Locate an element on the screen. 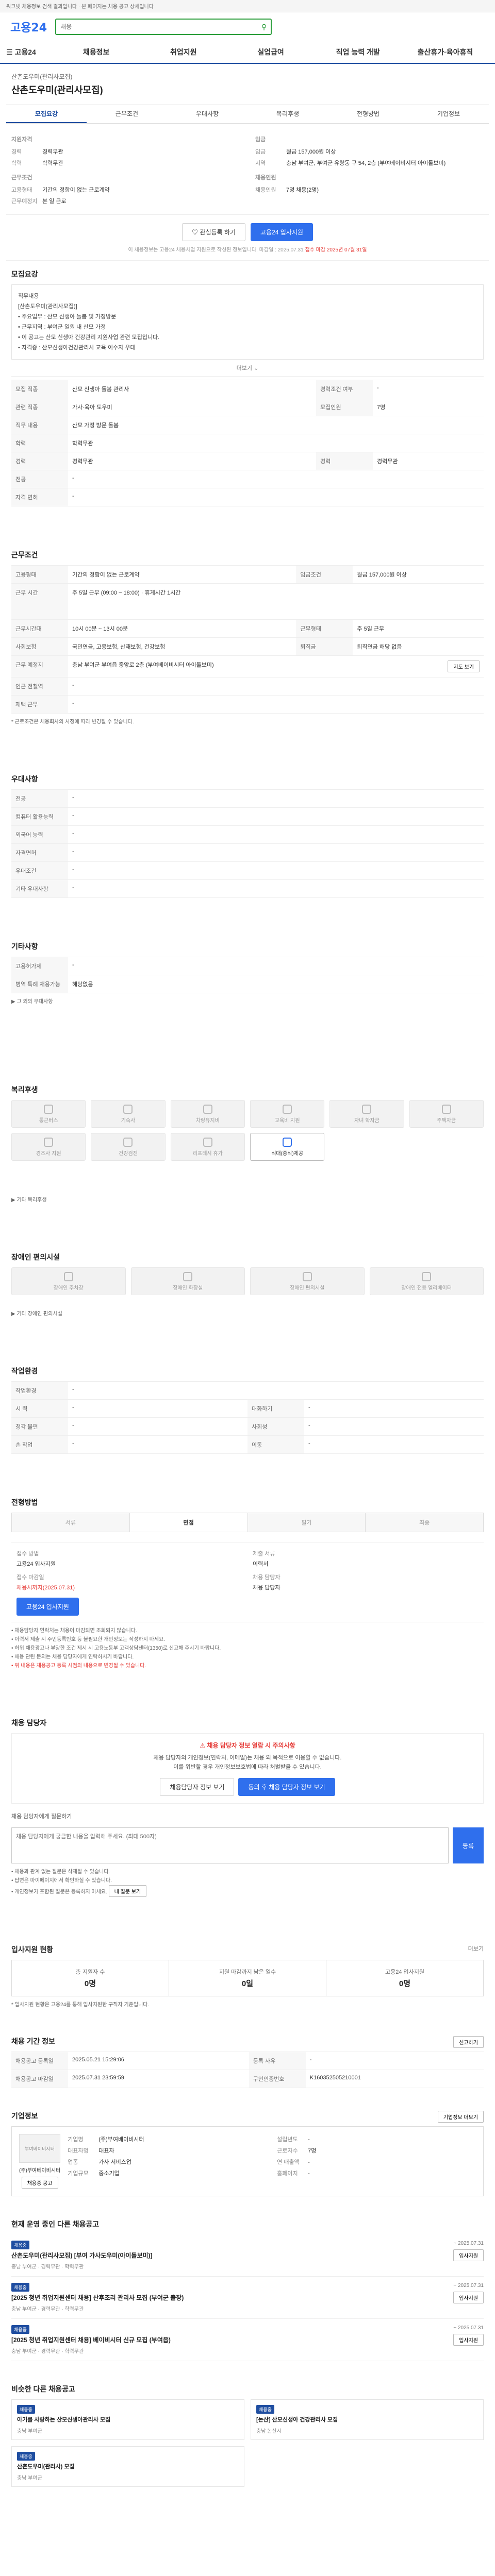 The height and width of the screenshot is (2576, 495). my-question-button: 내 질문 보기 is located at coordinates (127, 1891).